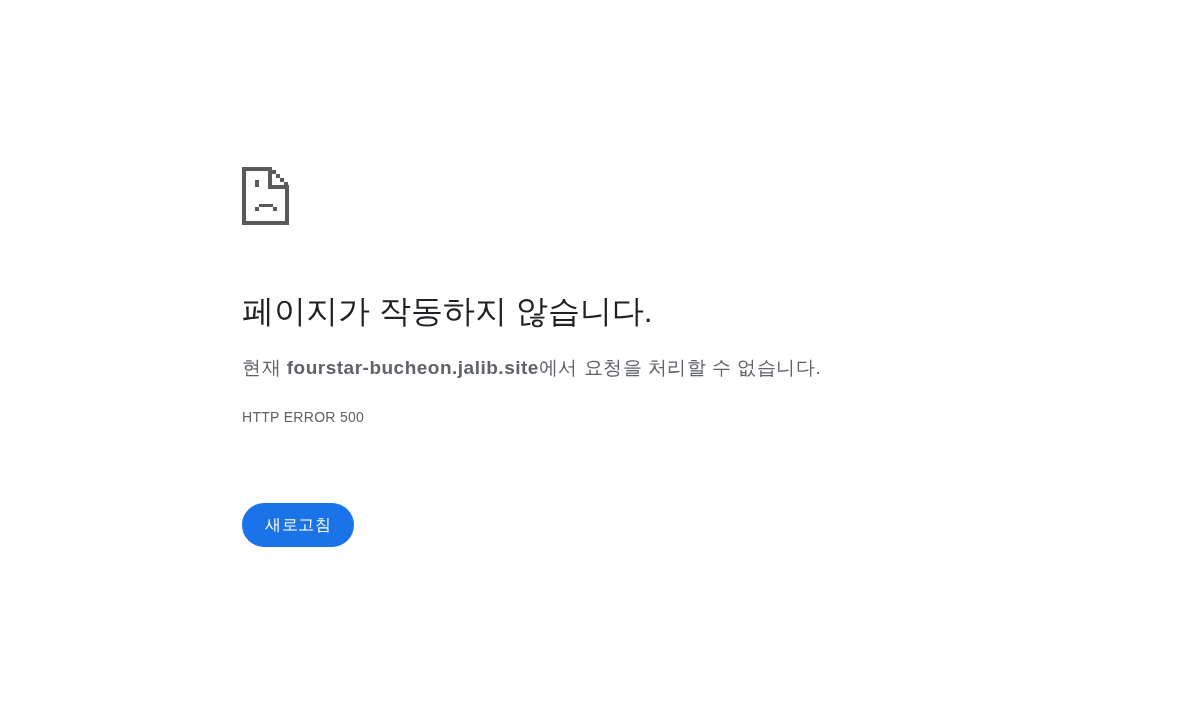 Image resolution: width=1200 pixels, height=710 pixels. I want to click on error-heading: 페이지가 작동하지 않습니다., so click(447, 311).